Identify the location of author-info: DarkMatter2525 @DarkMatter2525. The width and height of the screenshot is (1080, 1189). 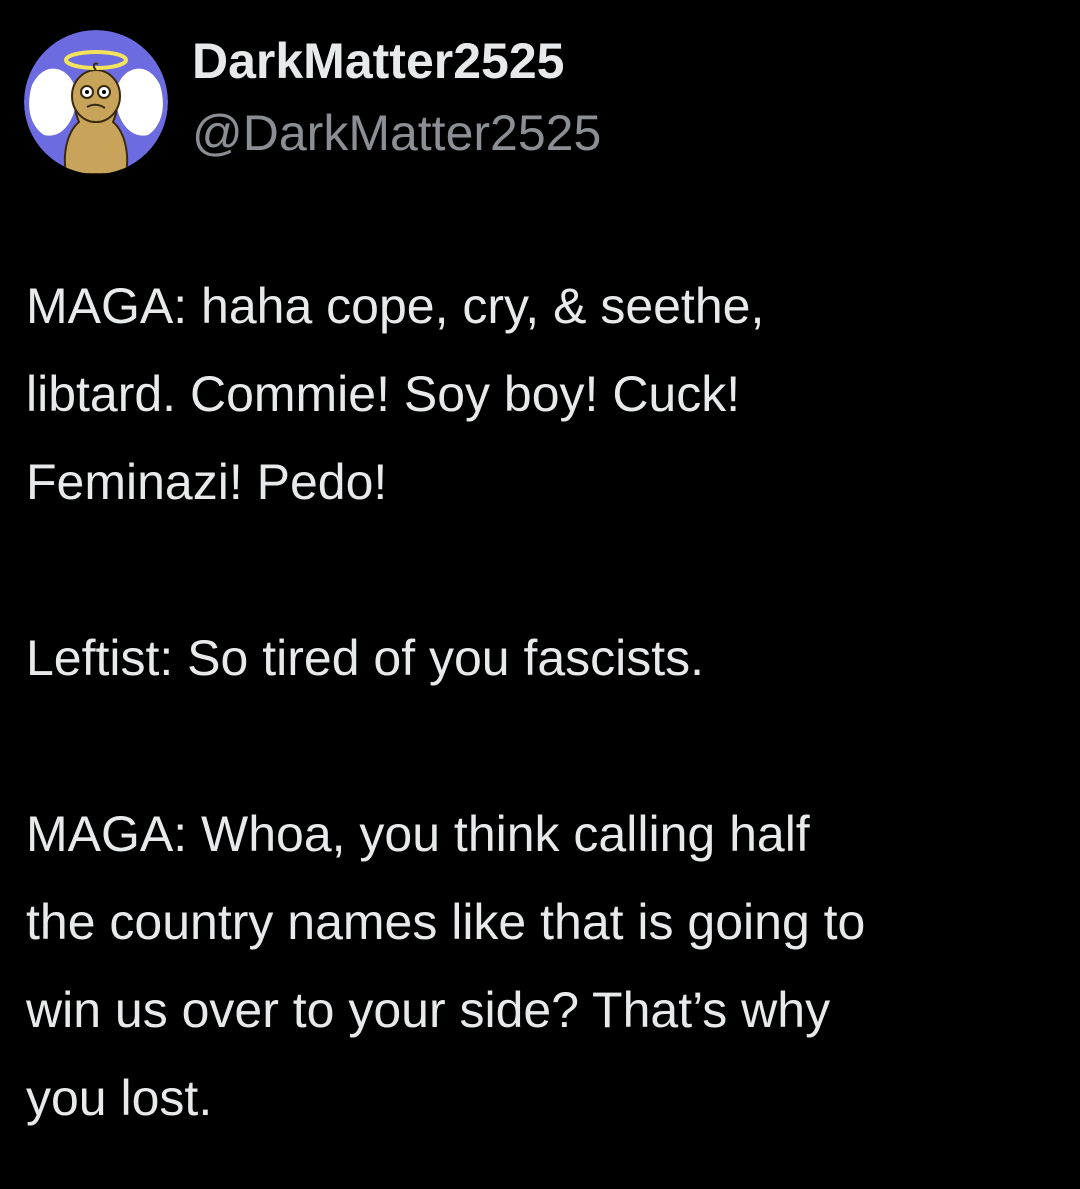
(396, 95).